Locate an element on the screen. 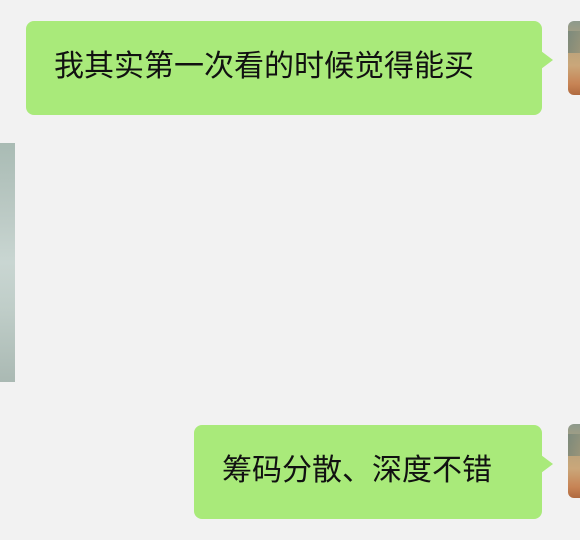 The image size is (580, 540). message-text: 筹码分散、深度不错 is located at coordinates (357, 470).